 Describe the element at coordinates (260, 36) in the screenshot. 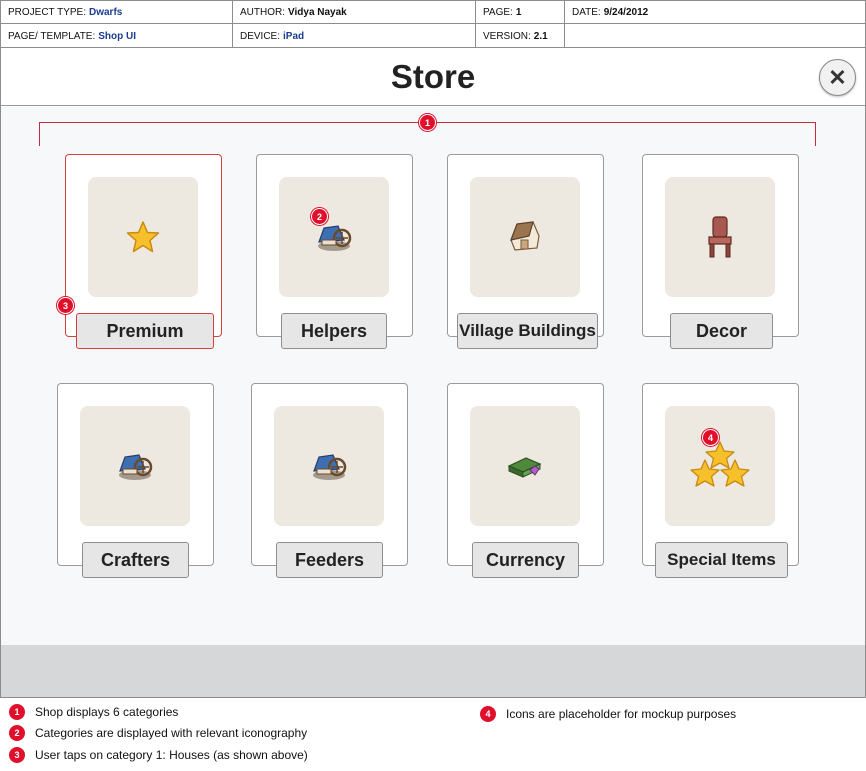

I see `meta-device-label: DEVICE:` at that location.